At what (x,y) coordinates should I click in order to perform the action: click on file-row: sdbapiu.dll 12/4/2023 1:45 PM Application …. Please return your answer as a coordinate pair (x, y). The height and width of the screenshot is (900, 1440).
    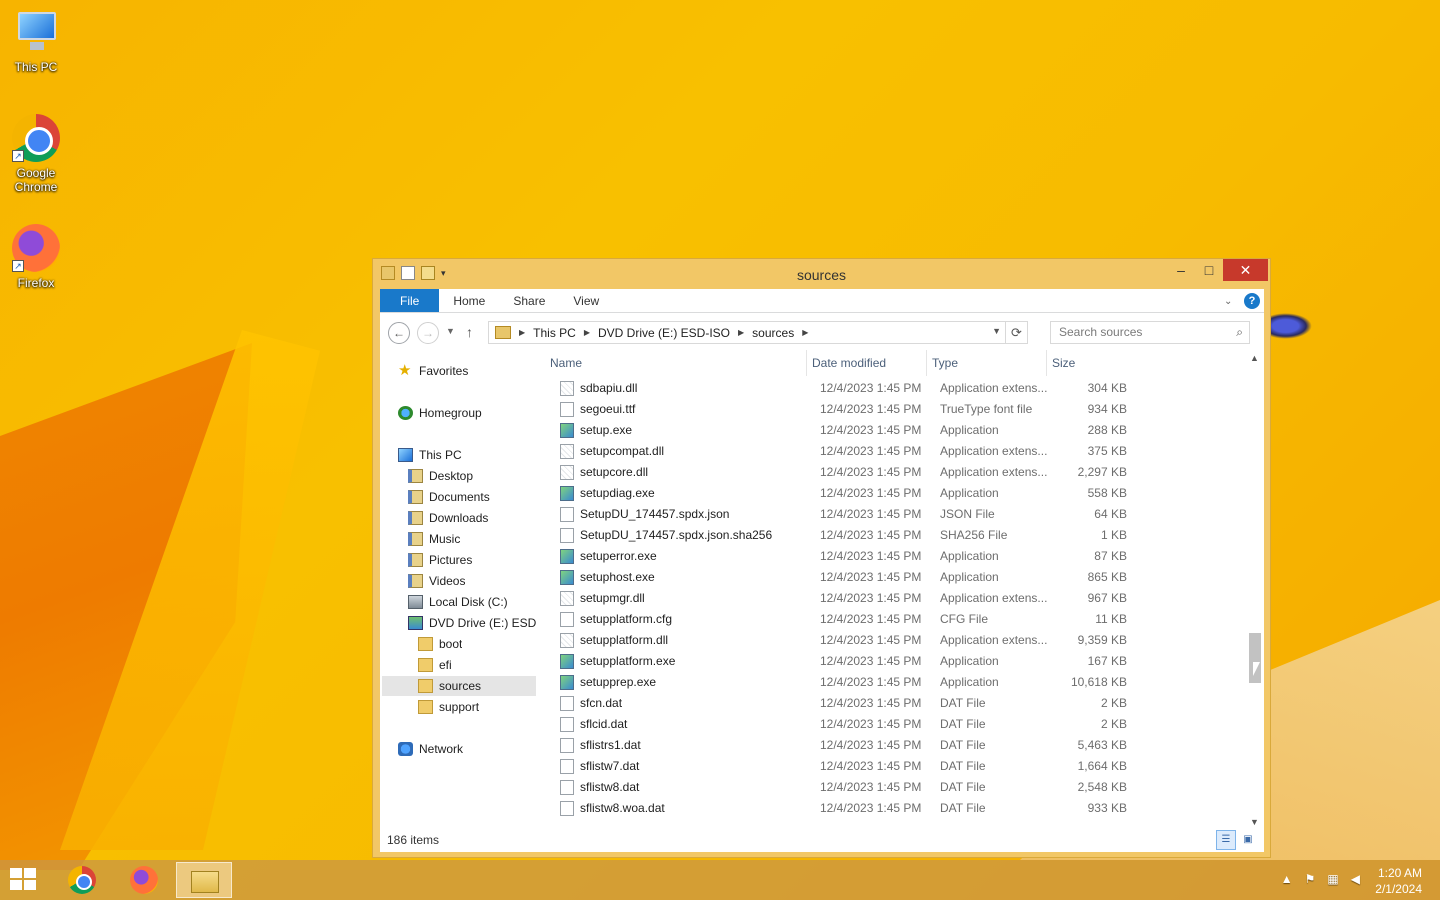
    Looking at the image, I should click on (896, 388).